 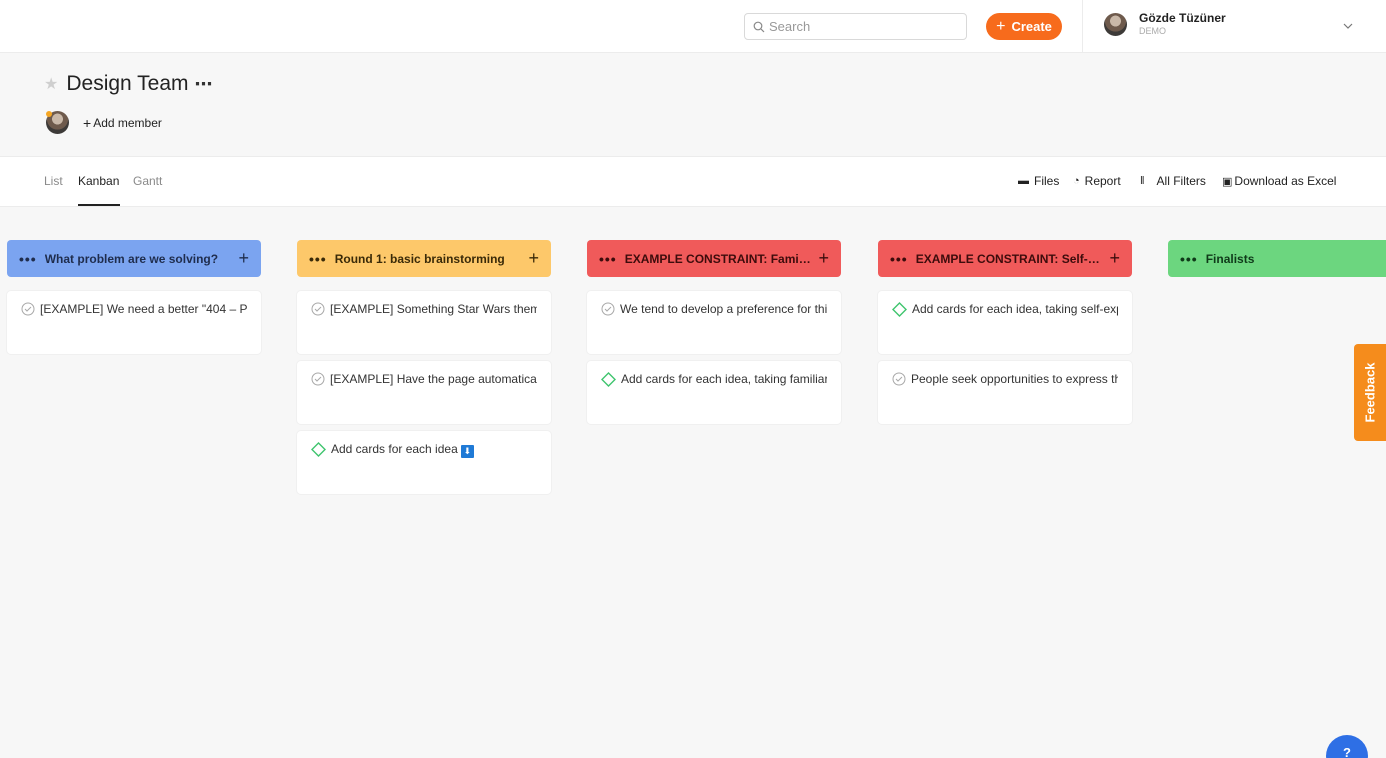 What do you see at coordinates (419, 258) in the screenshot?
I see `column-title: Round 1: basic brainstorming` at bounding box center [419, 258].